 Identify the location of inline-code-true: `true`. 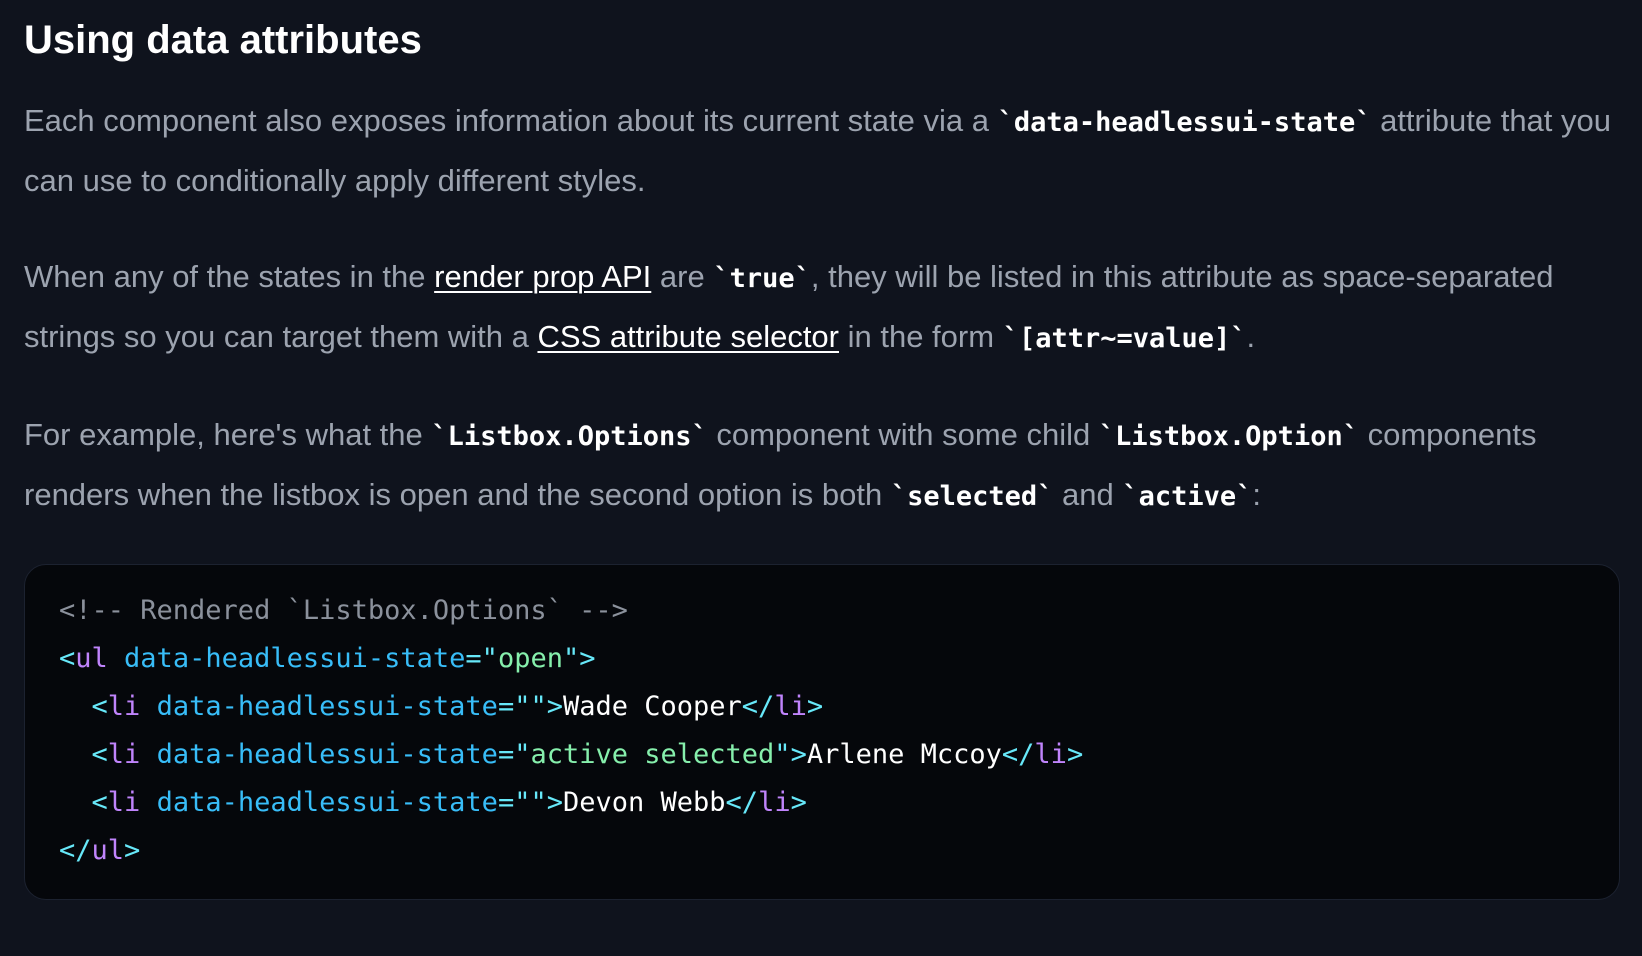
(762, 278).